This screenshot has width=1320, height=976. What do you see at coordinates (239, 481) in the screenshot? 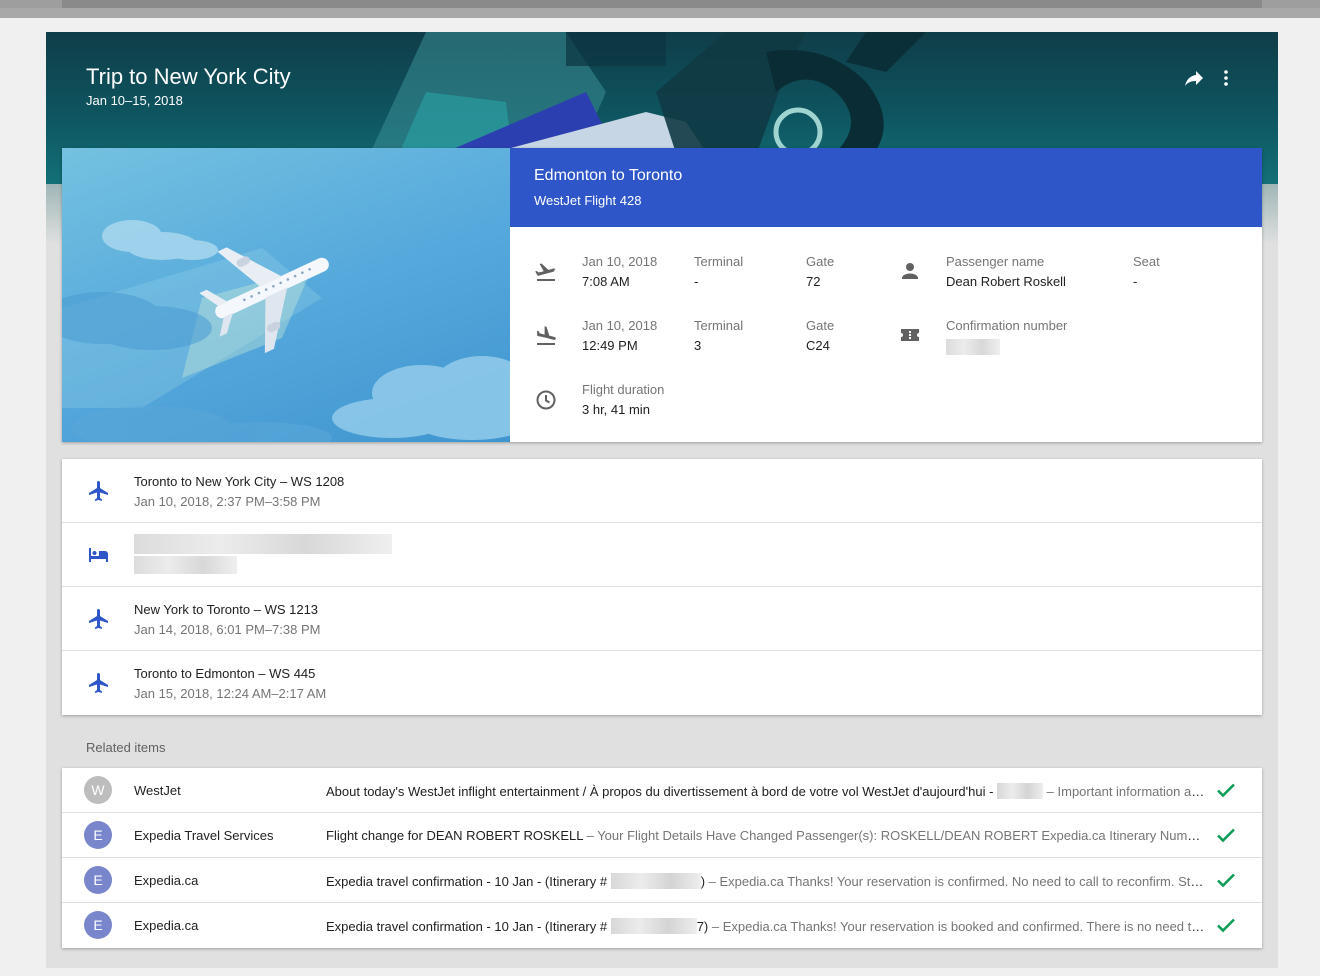
I see `leg-title: Toronto to New York City – WS 1208` at bounding box center [239, 481].